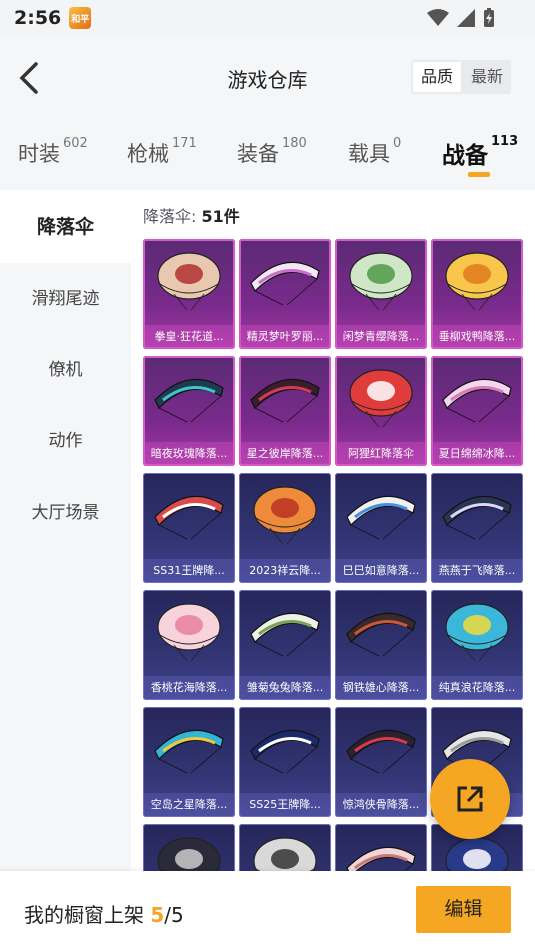 This screenshot has width=535, height=951. I want to click on category-tabs: 时装 602 枪械 171 装备 180 载具 0 战备113, so click(267, 155).